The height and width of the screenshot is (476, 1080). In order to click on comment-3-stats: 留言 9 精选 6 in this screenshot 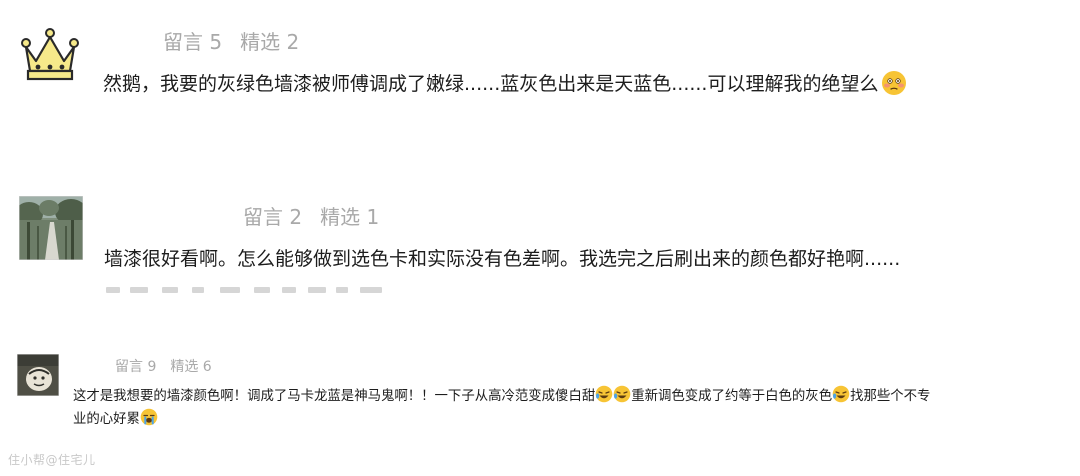, I will do `click(163, 366)`.